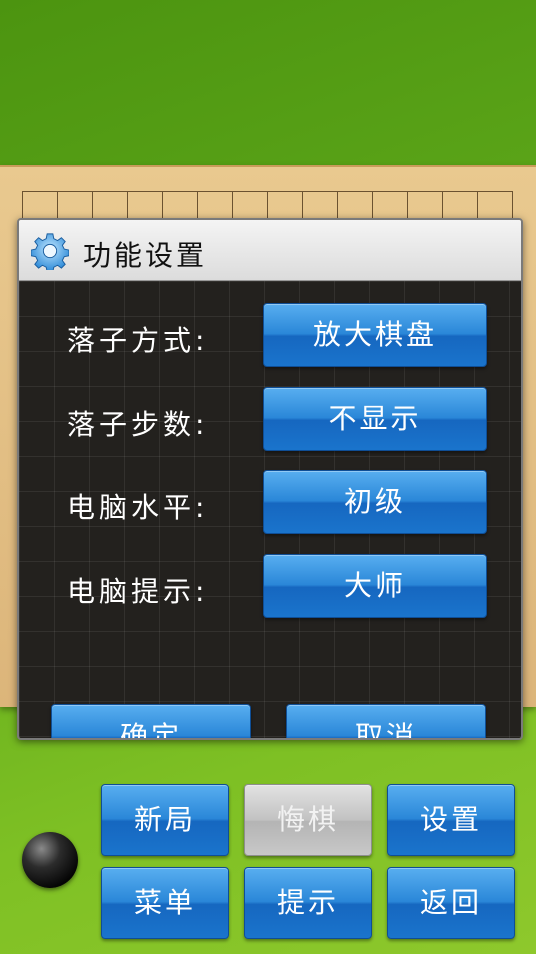 The image size is (536, 954). Describe the element at coordinates (151, 721) in the screenshot. I see `confirm-button: 确定` at that location.